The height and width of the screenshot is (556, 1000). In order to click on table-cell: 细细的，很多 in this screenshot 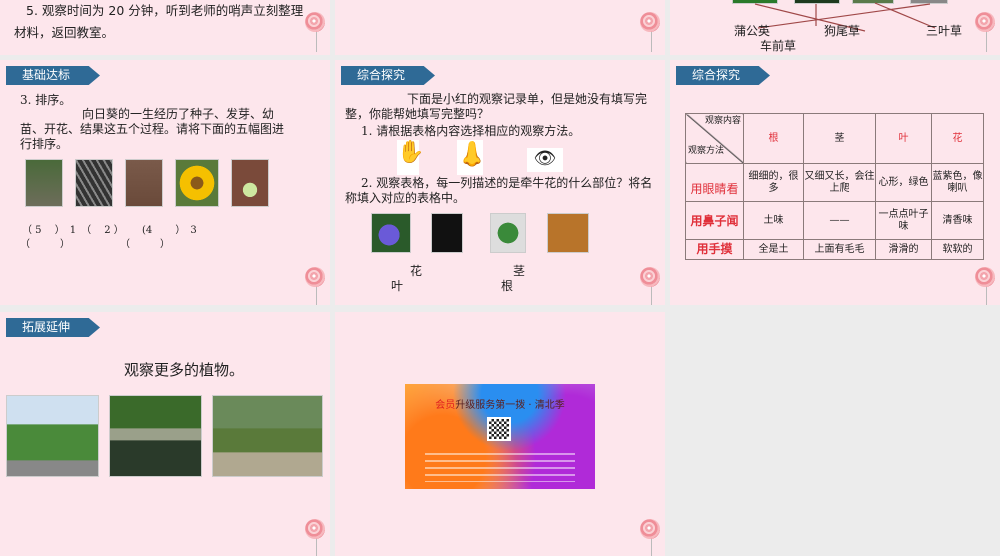, I will do `click(773, 182)`.